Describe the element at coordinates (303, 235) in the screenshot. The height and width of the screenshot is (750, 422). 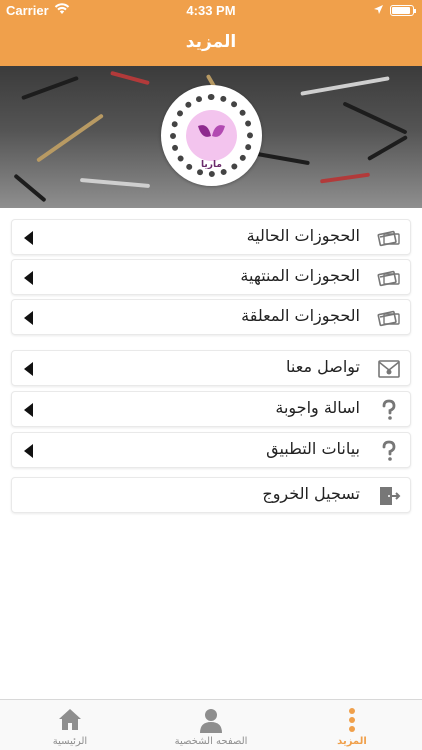
I see `menu-item-label: الحجوزات الحالية` at that location.